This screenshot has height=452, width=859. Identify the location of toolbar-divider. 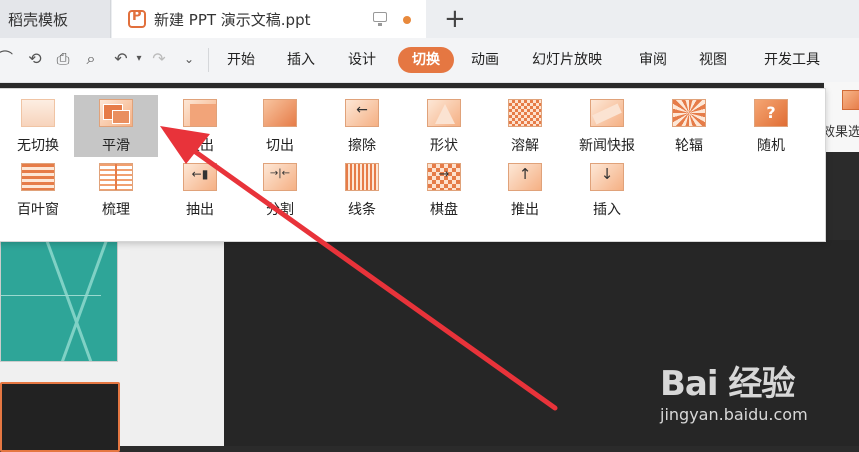
(208, 60).